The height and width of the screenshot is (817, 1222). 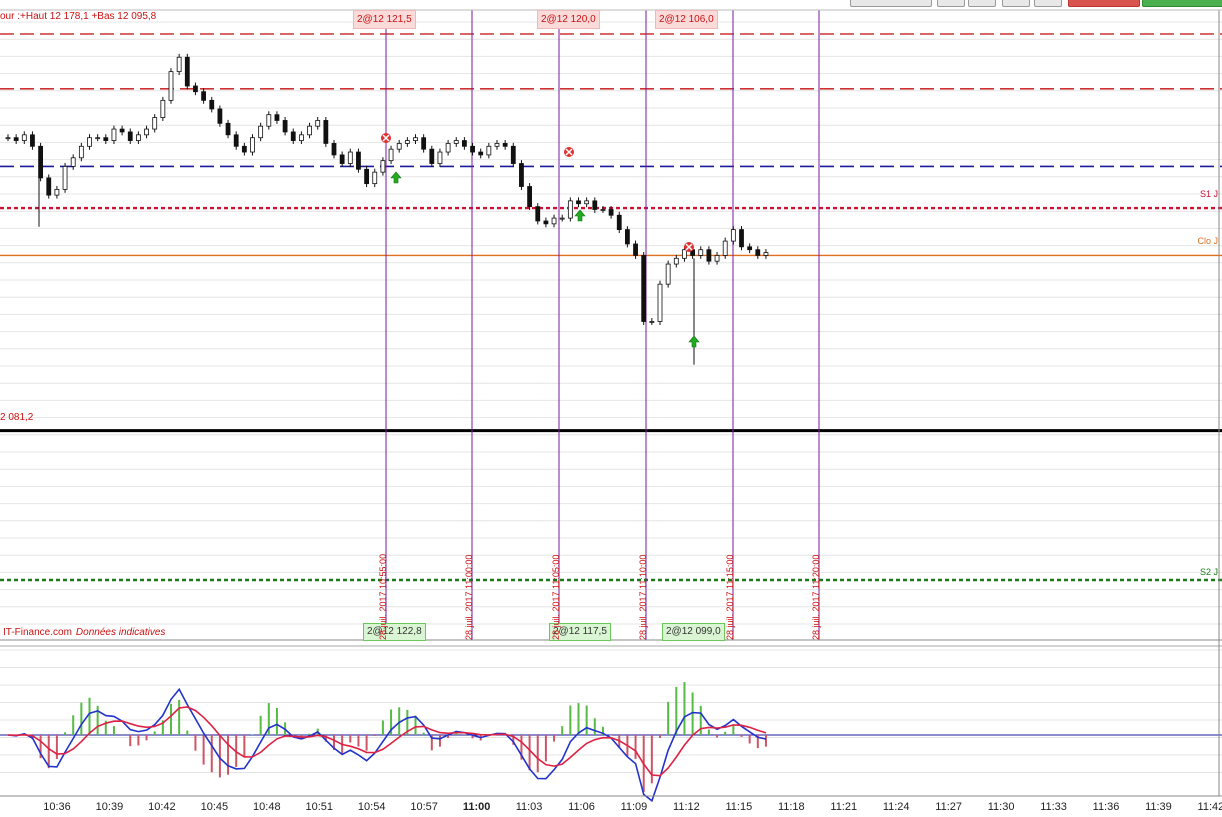 I want to click on x-tick-label: 11:12, so click(x=686, y=807).